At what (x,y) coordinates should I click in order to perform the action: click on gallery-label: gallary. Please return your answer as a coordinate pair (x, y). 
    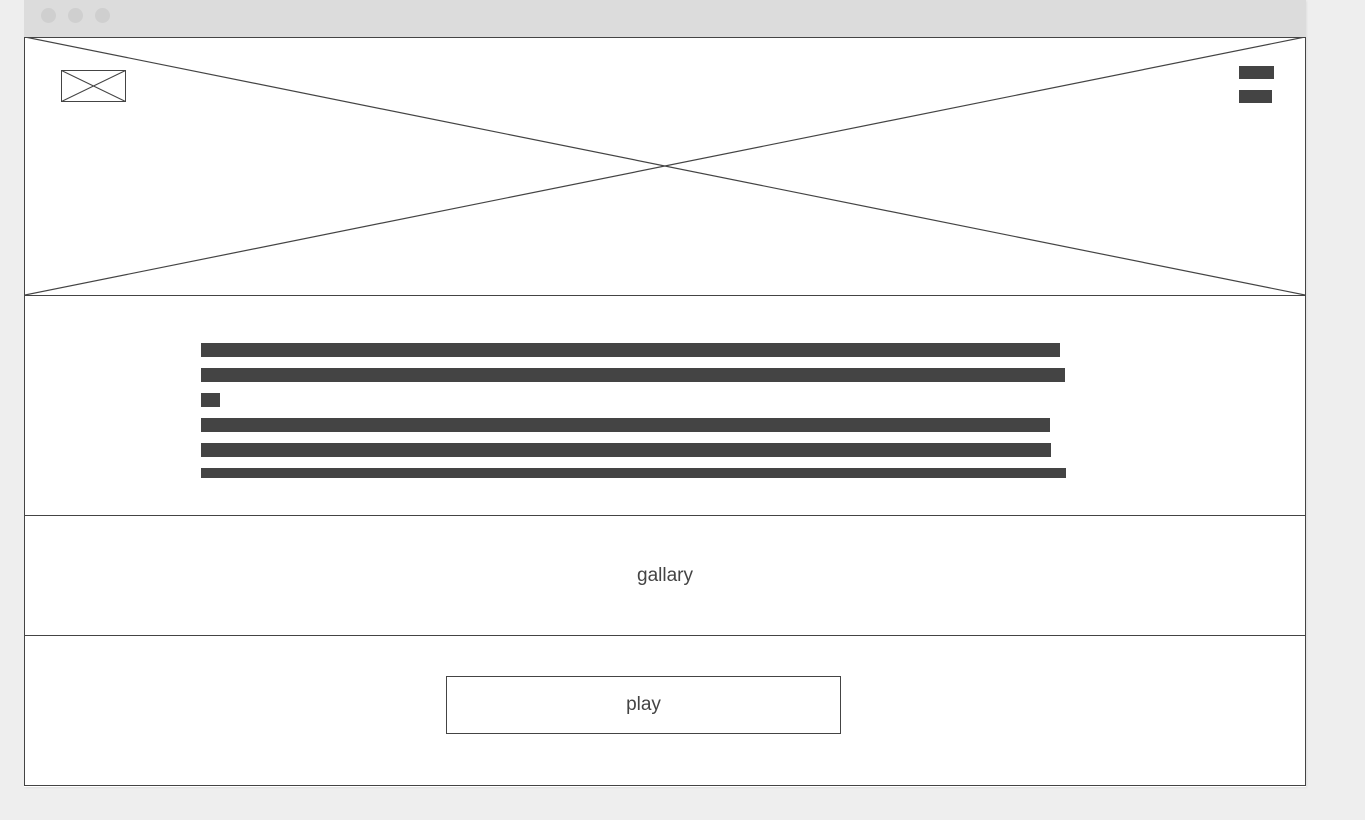
    Looking at the image, I should click on (665, 576).